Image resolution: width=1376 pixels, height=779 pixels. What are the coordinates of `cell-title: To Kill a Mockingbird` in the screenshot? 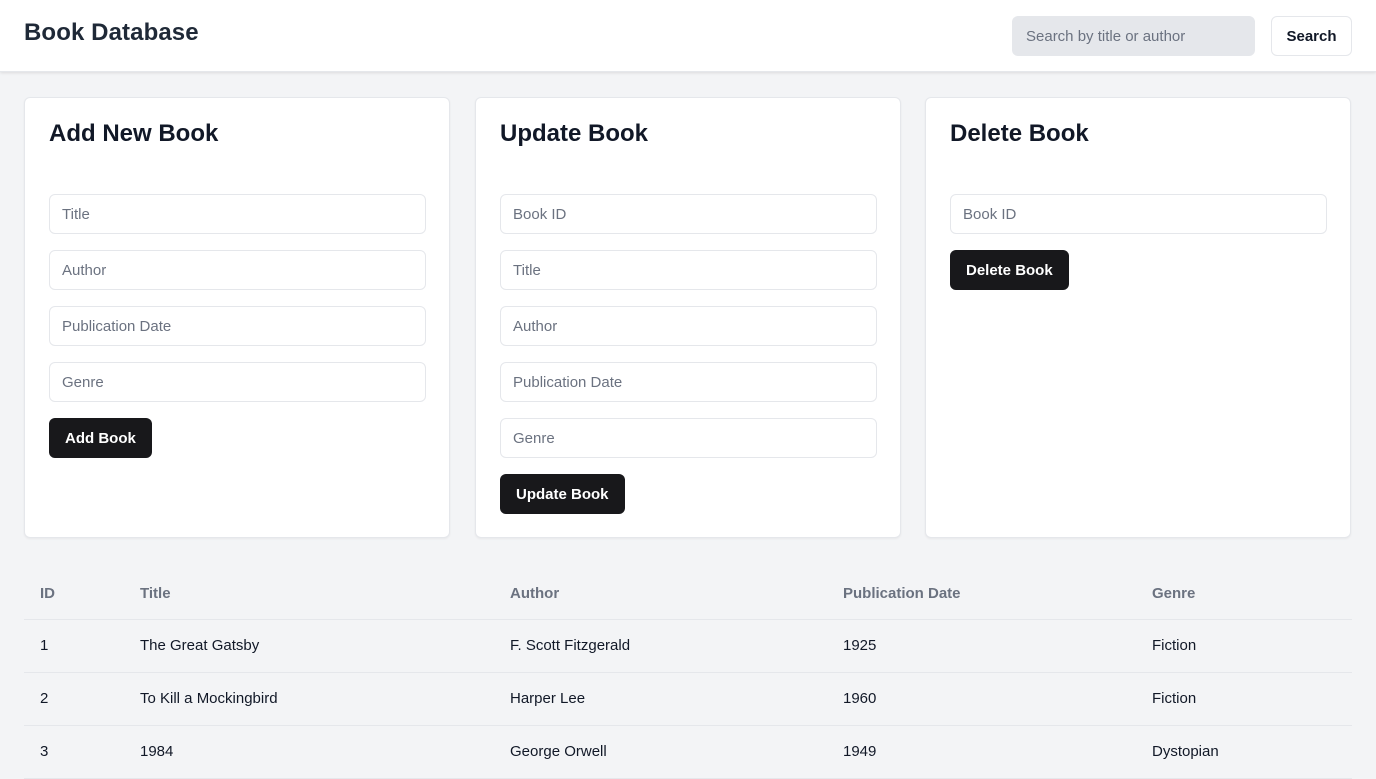 It's located at (309, 699).